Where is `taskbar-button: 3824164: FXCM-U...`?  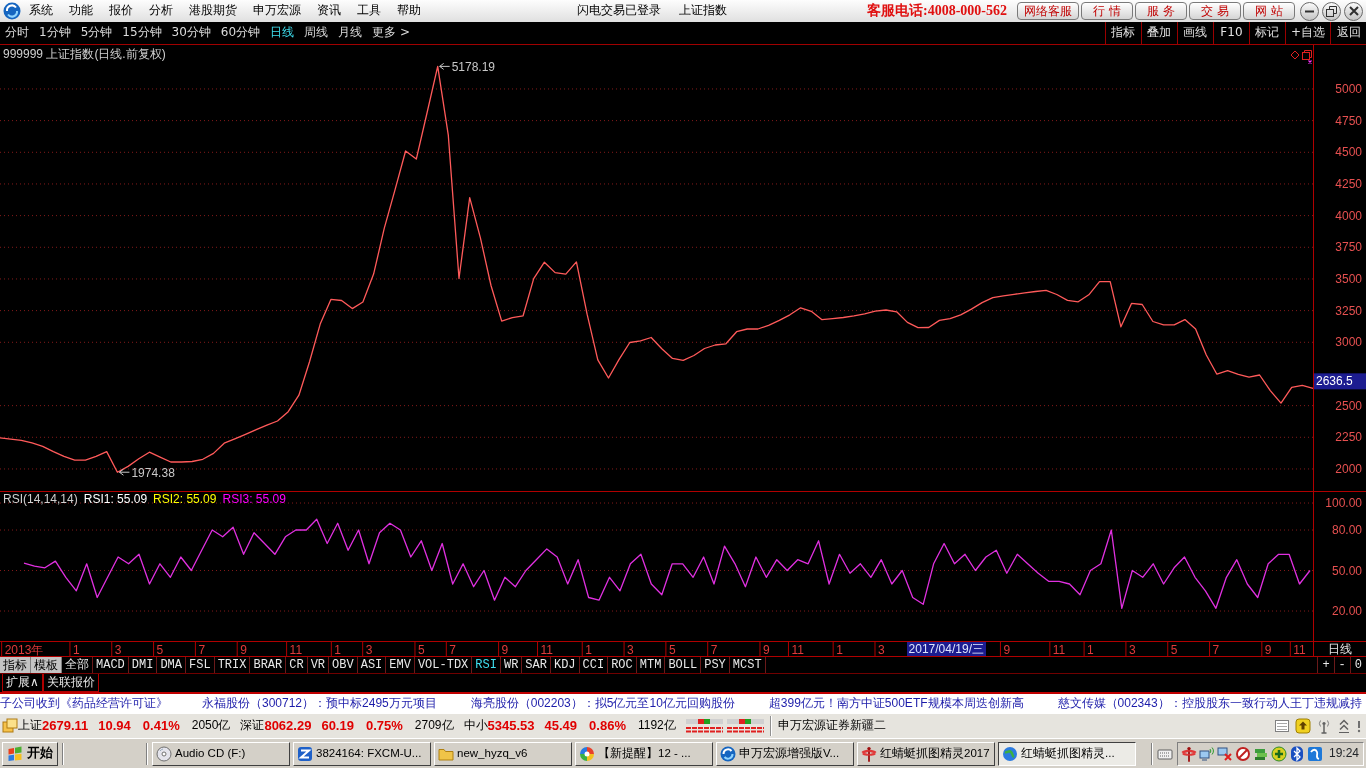 taskbar-button: 3824164: FXCM-U... is located at coordinates (362, 753).